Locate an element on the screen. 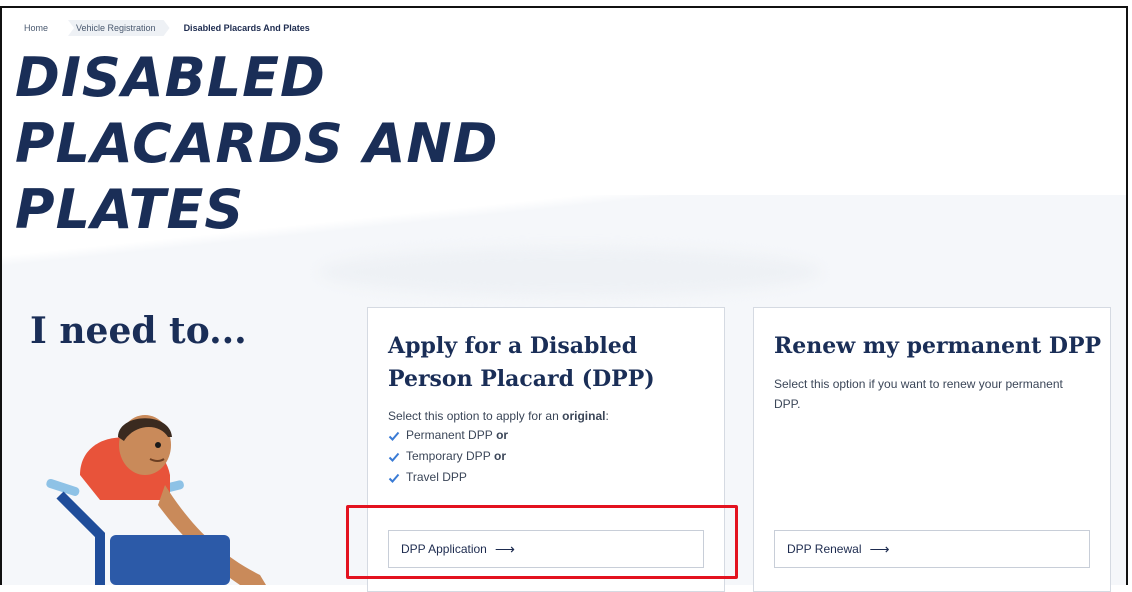  highlight-box is located at coordinates (542, 542).